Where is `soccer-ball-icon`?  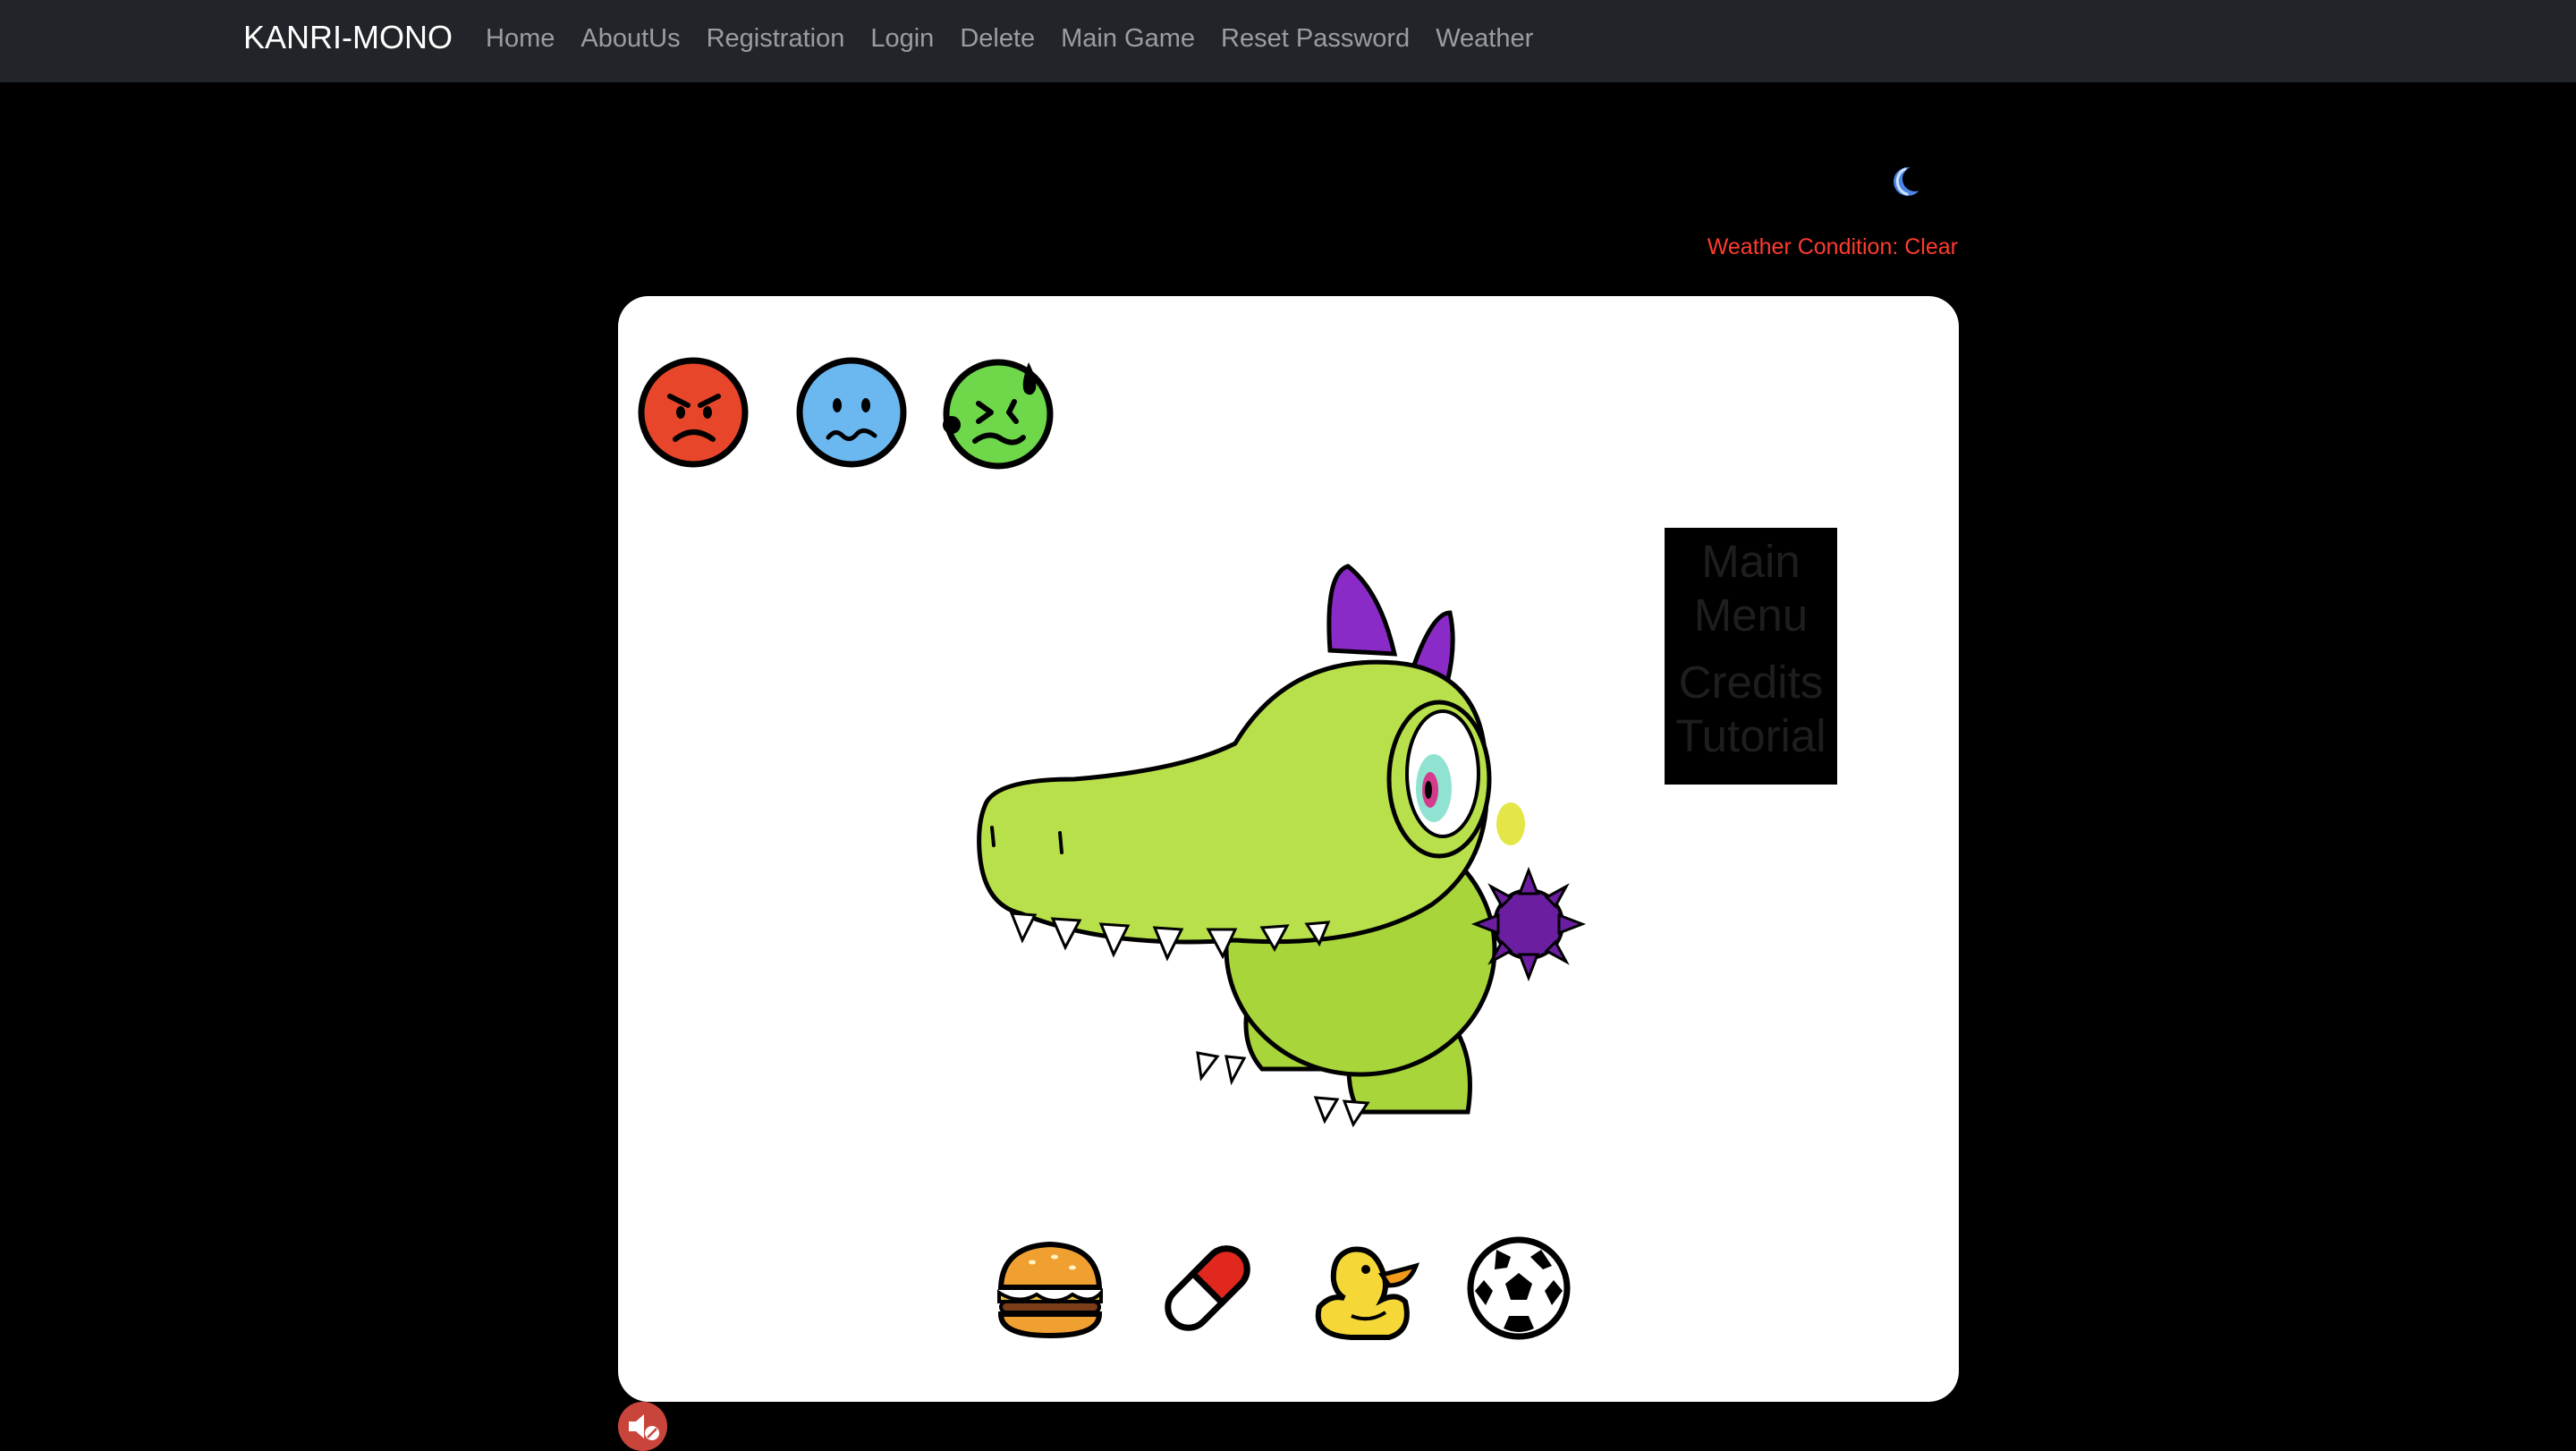
soccer-ball-icon is located at coordinates (1519, 1288).